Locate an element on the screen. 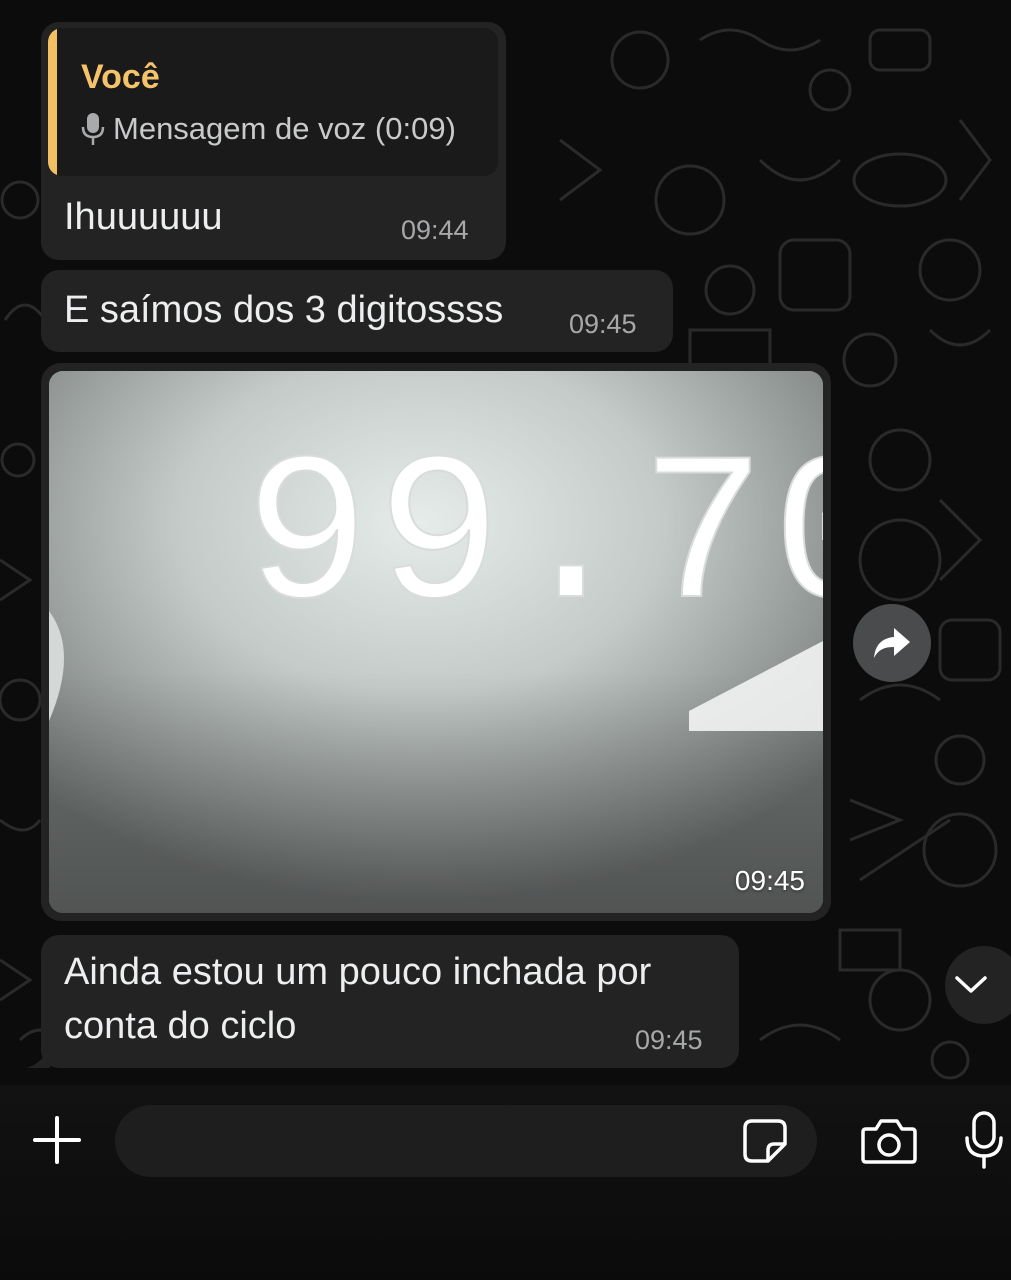  quote-text: Mensagem de voz (0:09) is located at coordinates (284, 128).